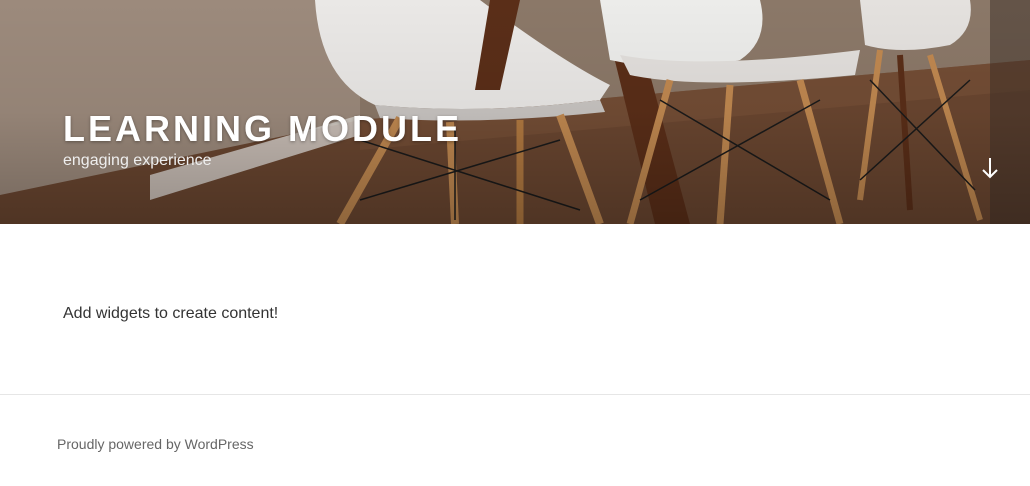 The image size is (1030, 486). I want to click on scroll-down-button, so click(990, 168).